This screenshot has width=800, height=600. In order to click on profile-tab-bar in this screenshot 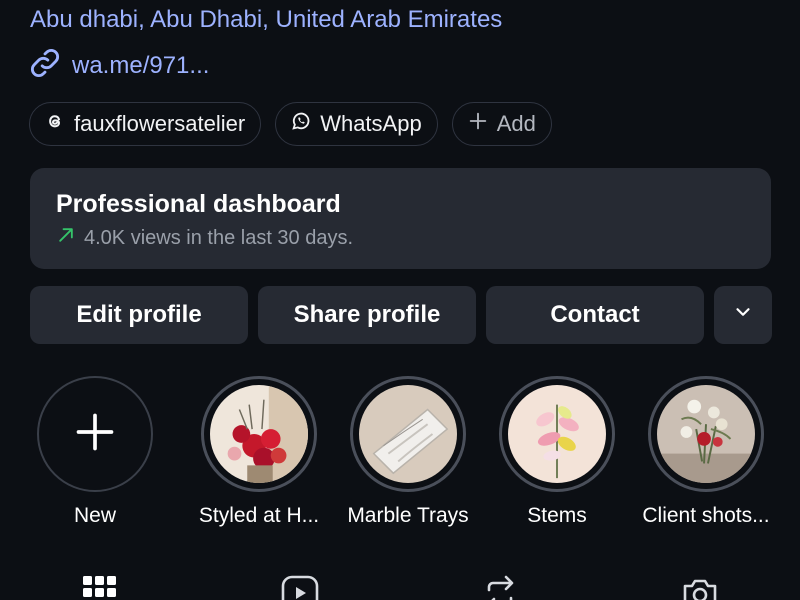, I will do `click(400, 585)`.